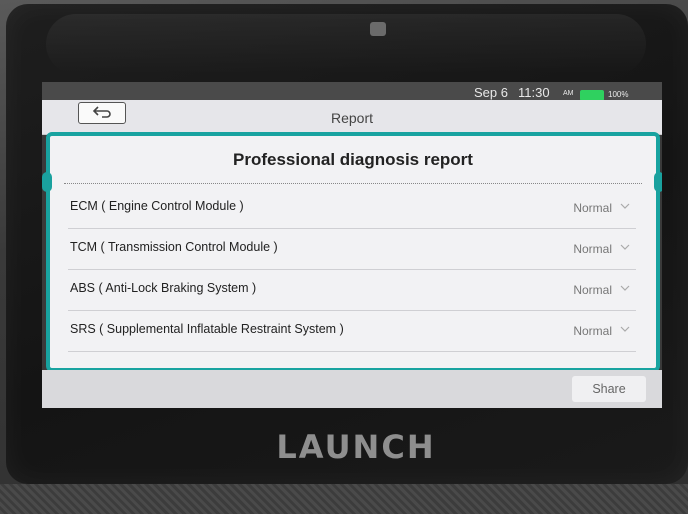 This screenshot has height=514, width=688. I want to click on module-name: TCM ( Transmission Control Module ), so click(174, 247).